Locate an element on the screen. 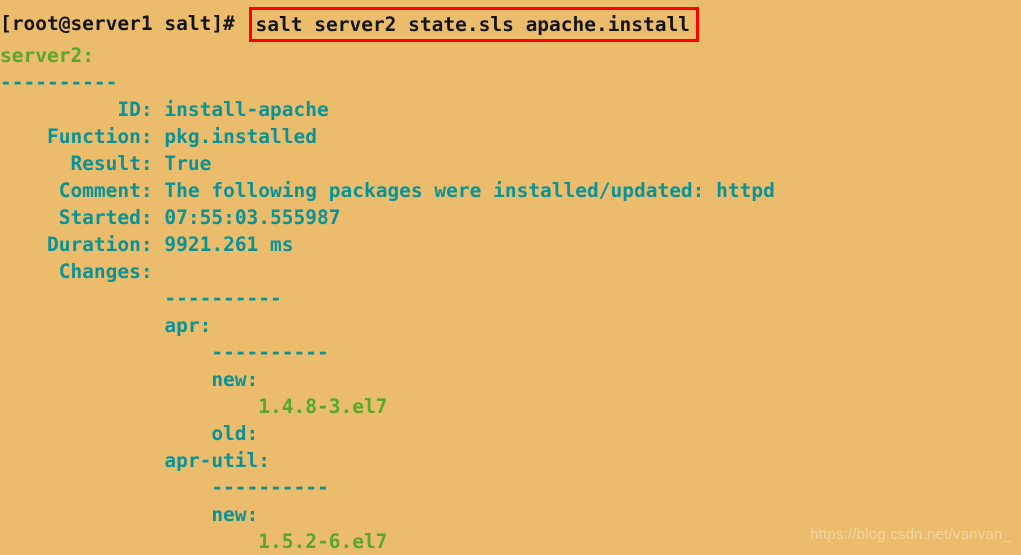  state-field-duration-value: 9921.261 ms is located at coordinates (229, 244).